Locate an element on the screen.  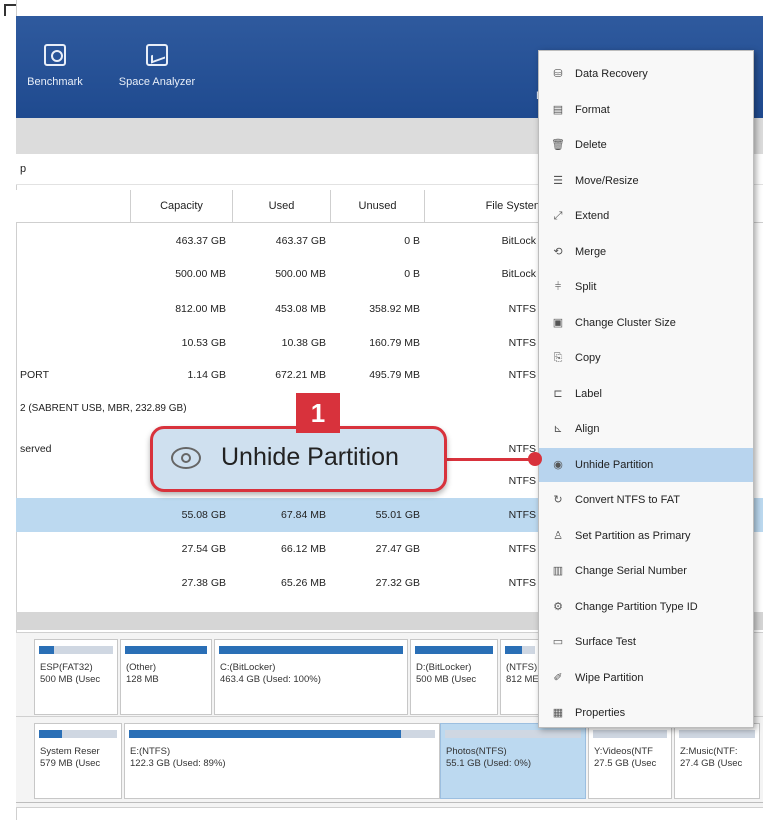
cell-used: 453.08 MB is located at coordinates (300, 309).